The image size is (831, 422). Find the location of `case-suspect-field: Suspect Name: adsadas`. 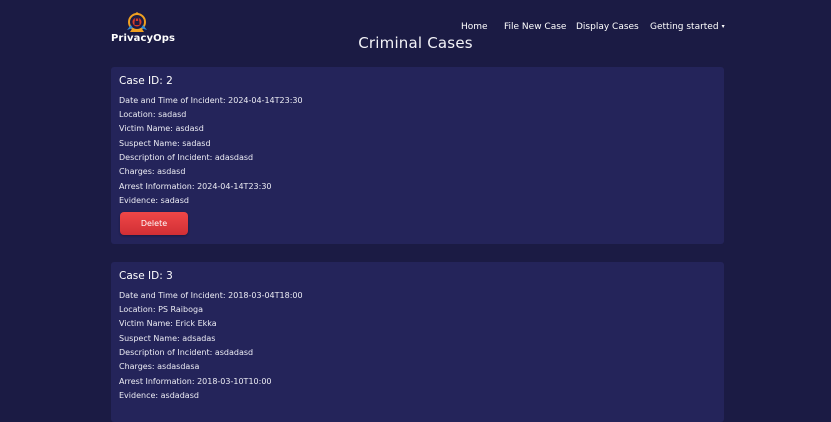

case-suspect-field: Suspect Name: adsadas is located at coordinates (167, 338).